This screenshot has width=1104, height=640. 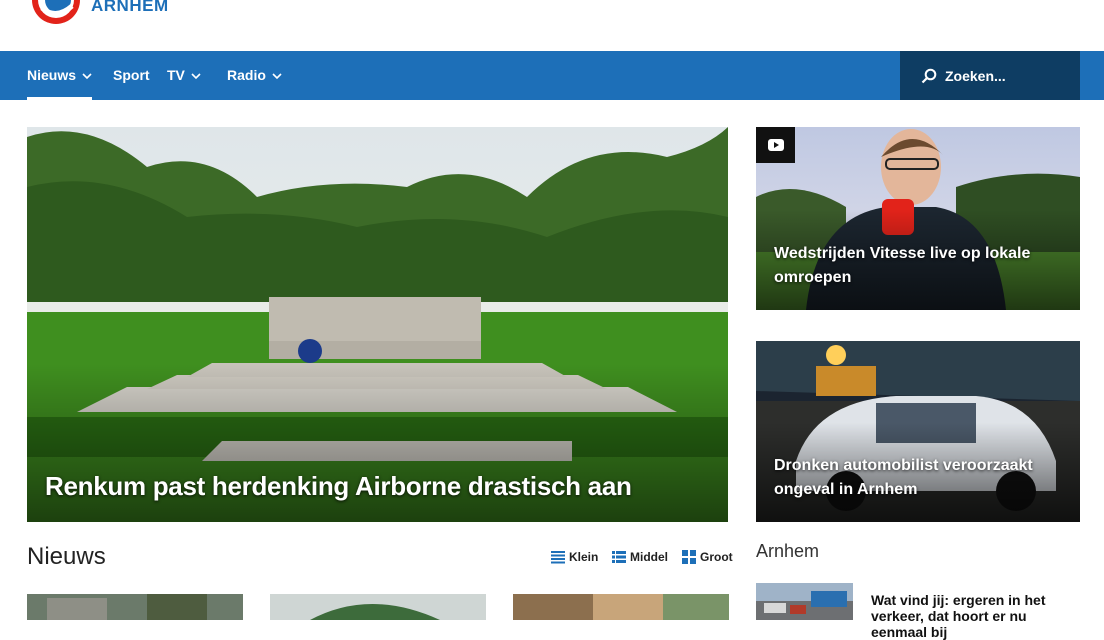 I want to click on nav-label: Sport, so click(x=131, y=75).